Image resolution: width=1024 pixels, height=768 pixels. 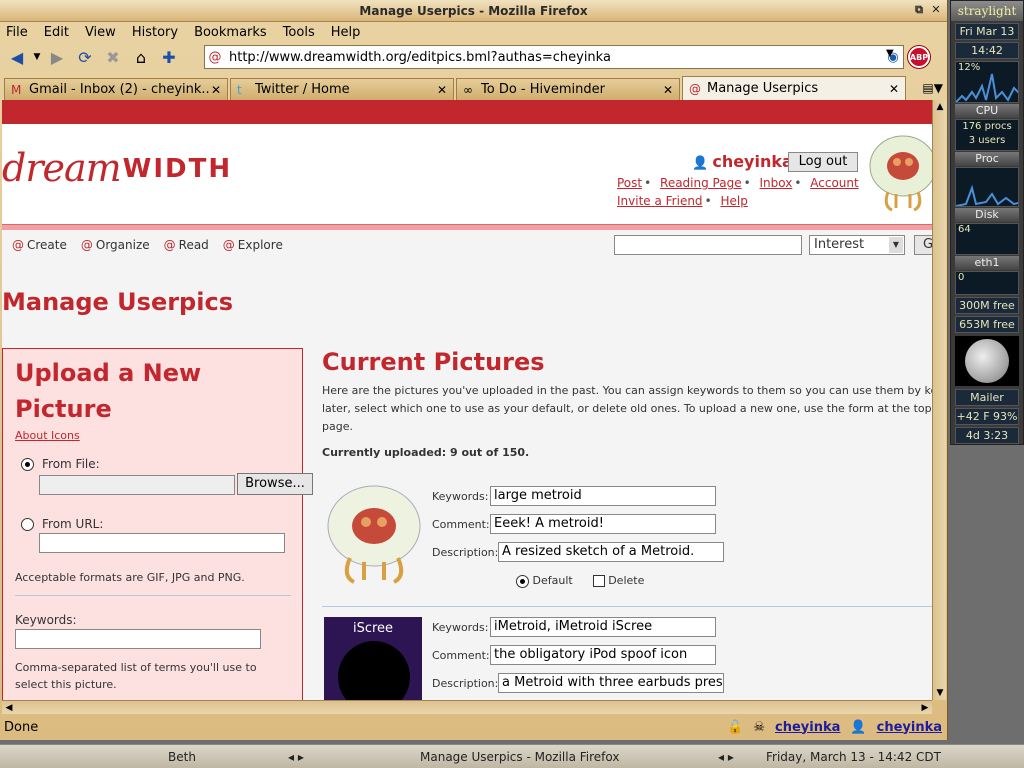 I want to click on user-avatar, so click(x=900, y=171).